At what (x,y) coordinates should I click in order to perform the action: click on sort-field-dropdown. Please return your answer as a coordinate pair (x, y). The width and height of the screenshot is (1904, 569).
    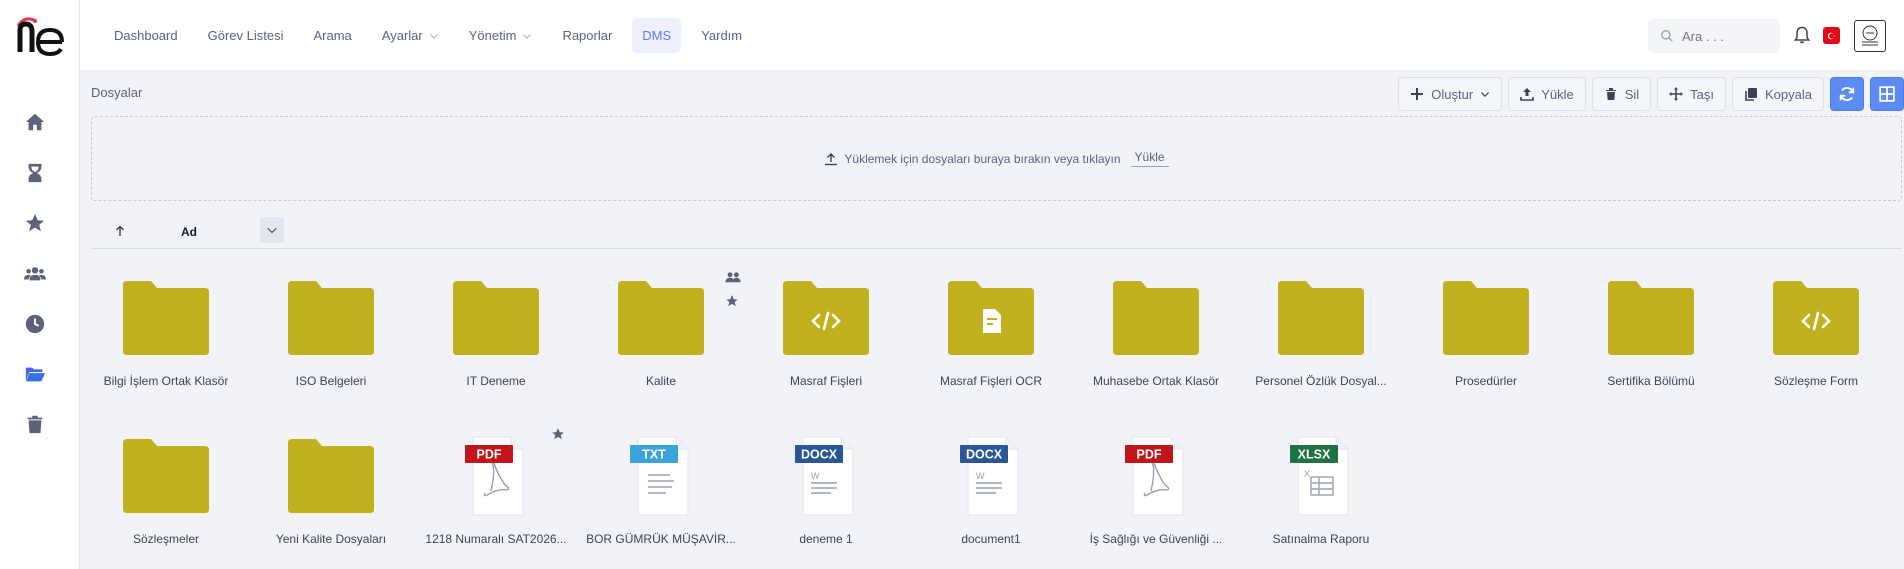
    Looking at the image, I should click on (272, 230).